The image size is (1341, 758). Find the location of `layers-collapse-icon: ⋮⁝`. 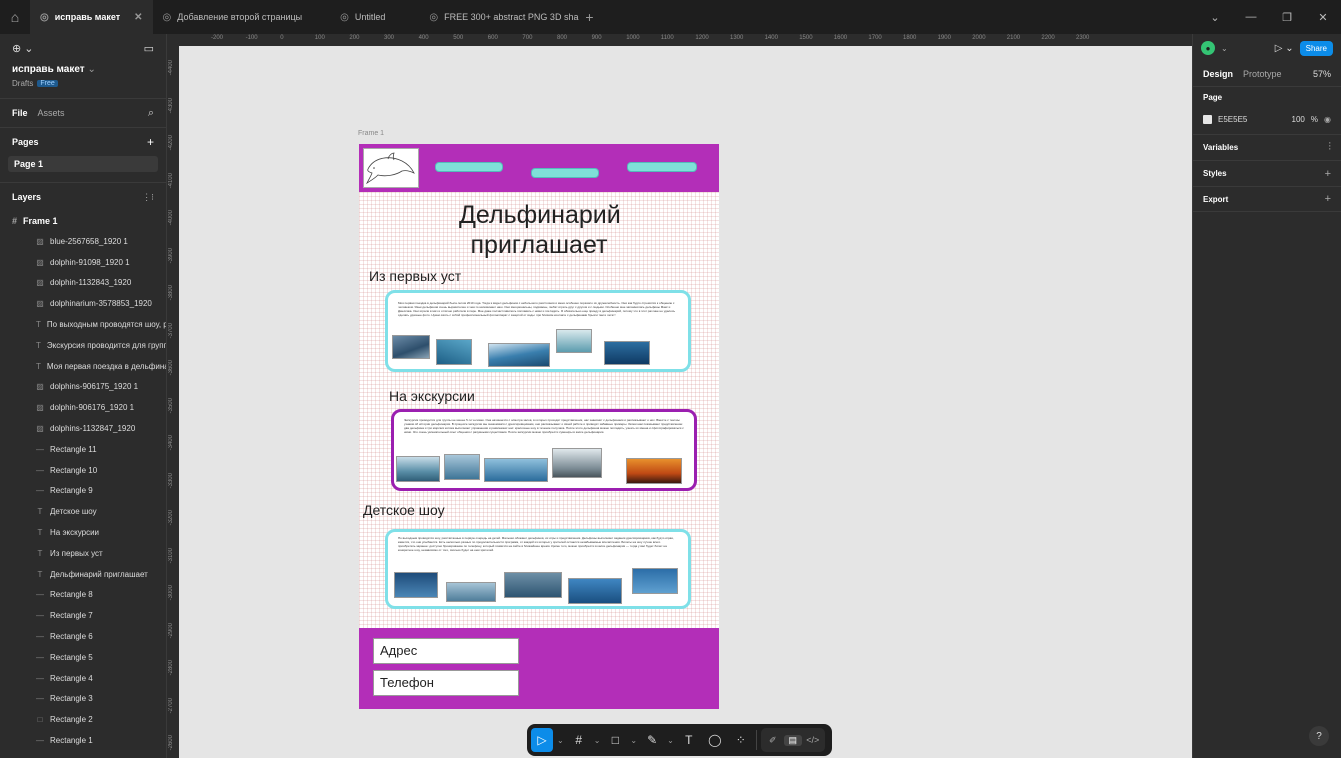

layers-collapse-icon: ⋮⁝ is located at coordinates (148, 197).